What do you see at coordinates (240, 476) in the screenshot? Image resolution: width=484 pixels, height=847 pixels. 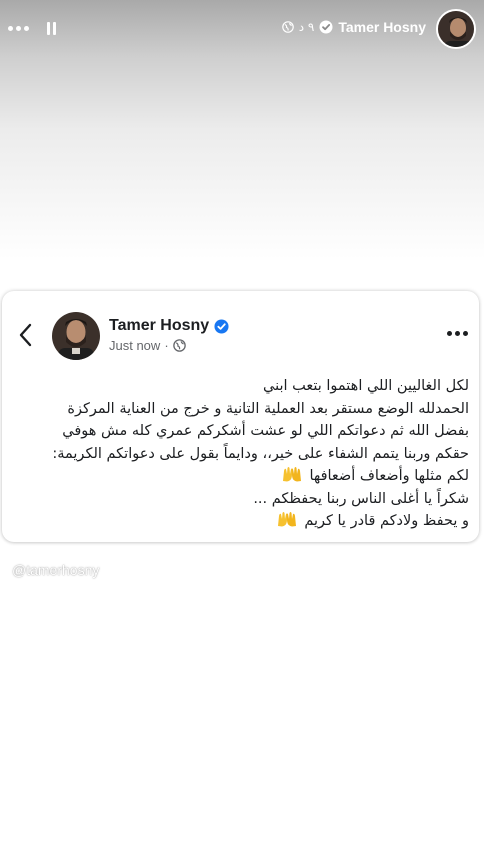 I see `post-line-with-emoji: لكم مثلها وأضعاف أضعافها` at bounding box center [240, 476].